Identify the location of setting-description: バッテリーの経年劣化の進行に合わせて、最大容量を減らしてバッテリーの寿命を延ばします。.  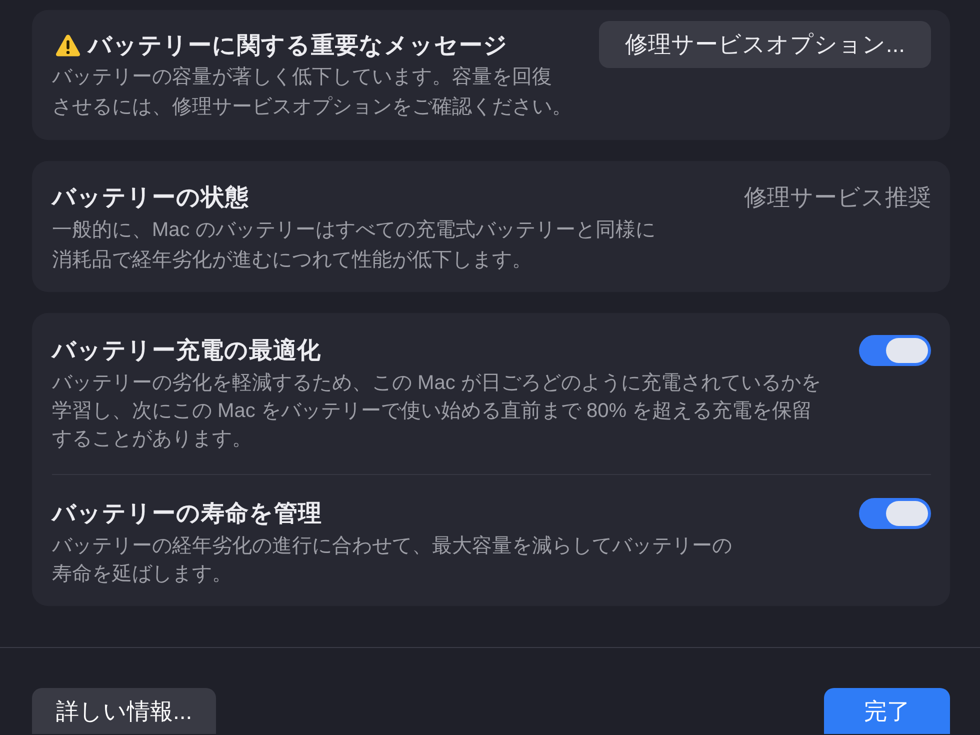
(392, 560).